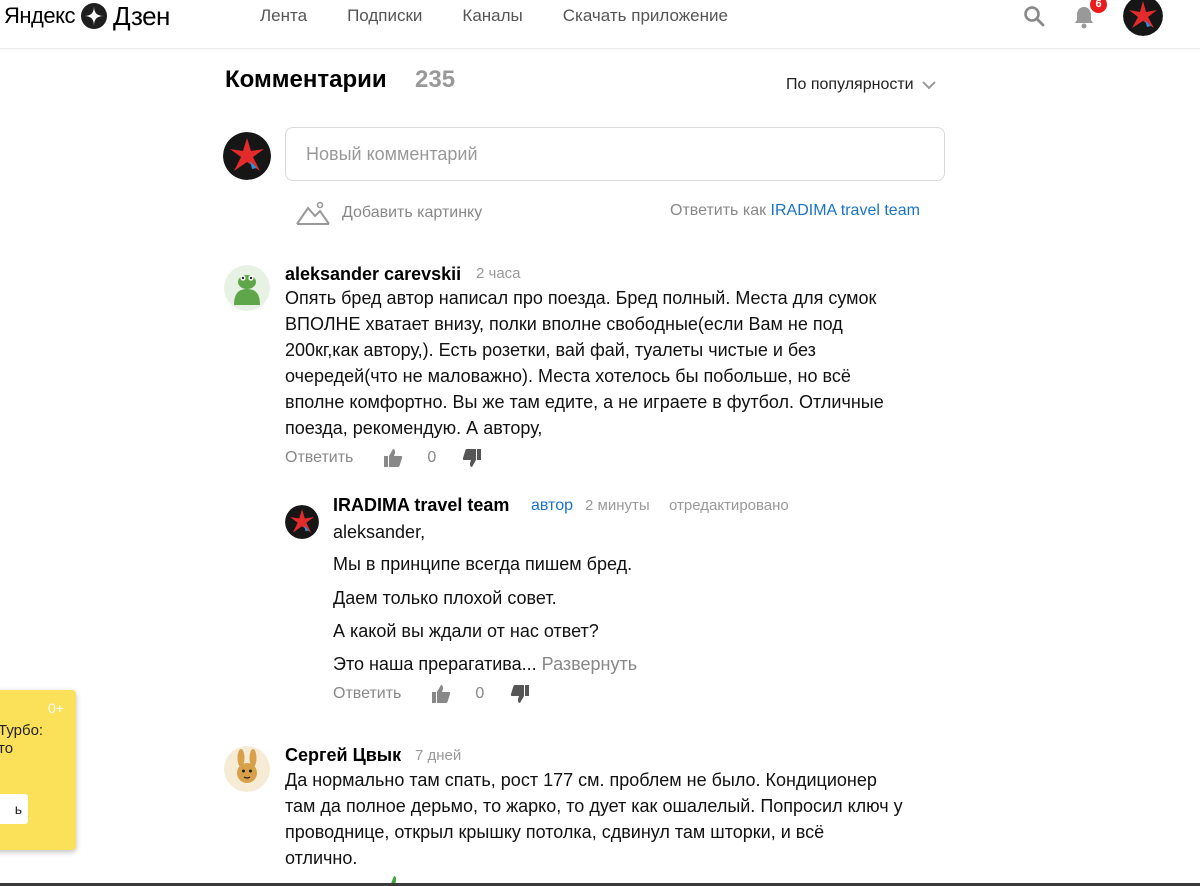 The width and height of the screenshot is (1200, 886). What do you see at coordinates (928, 84) in the screenshot?
I see `chevron-down-icon` at bounding box center [928, 84].